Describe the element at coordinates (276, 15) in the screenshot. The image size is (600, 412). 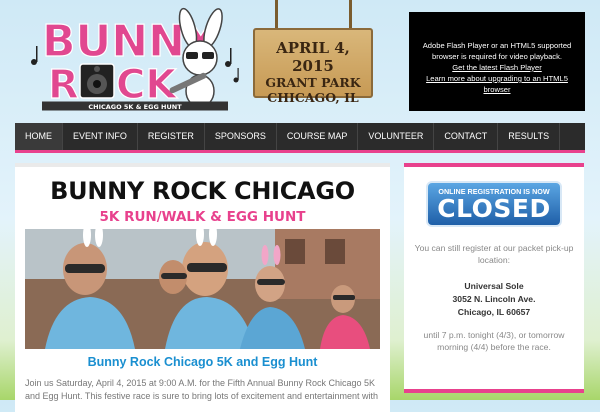
I see `sign-rope-left` at that location.